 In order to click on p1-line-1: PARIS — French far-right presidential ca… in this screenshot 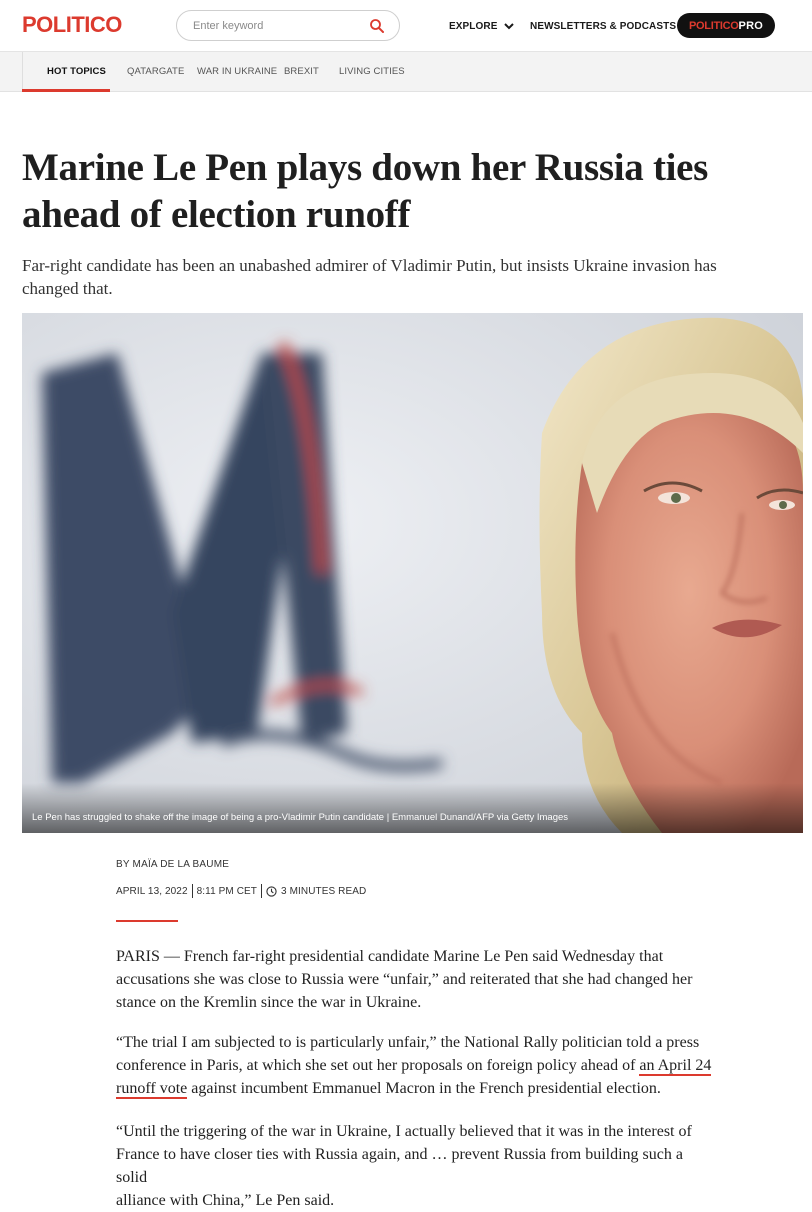, I will do `click(390, 956)`.